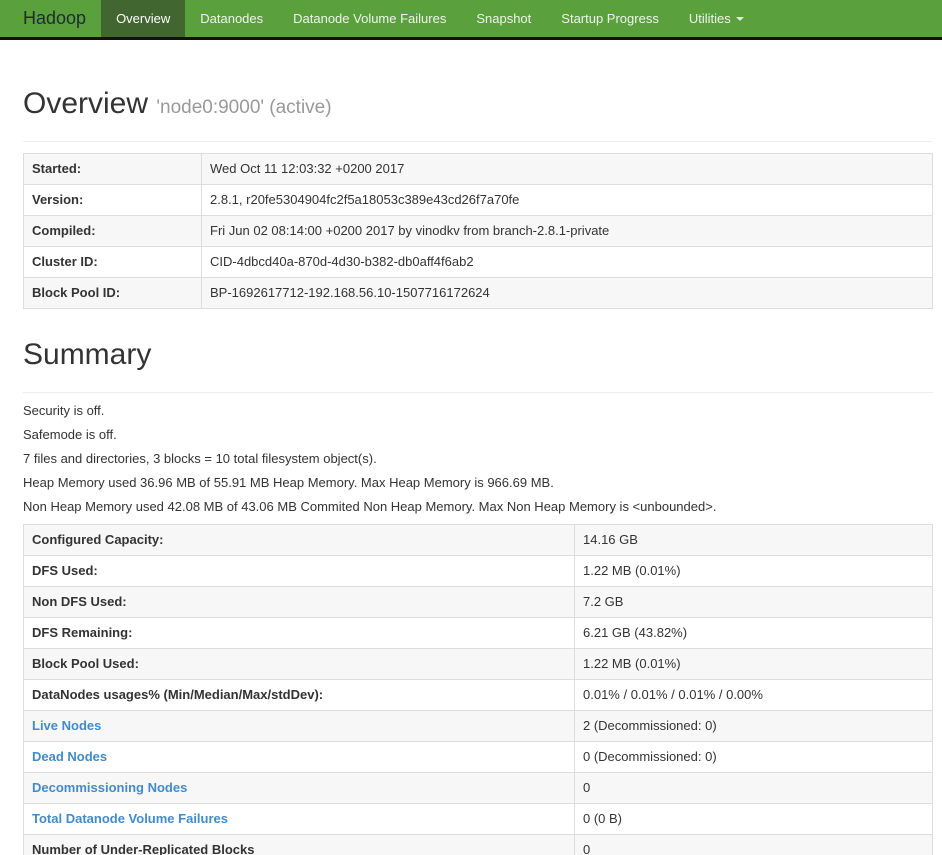  I want to click on row-non-dfs-used: Non DFS Used: 7.2 GB, so click(478, 602).